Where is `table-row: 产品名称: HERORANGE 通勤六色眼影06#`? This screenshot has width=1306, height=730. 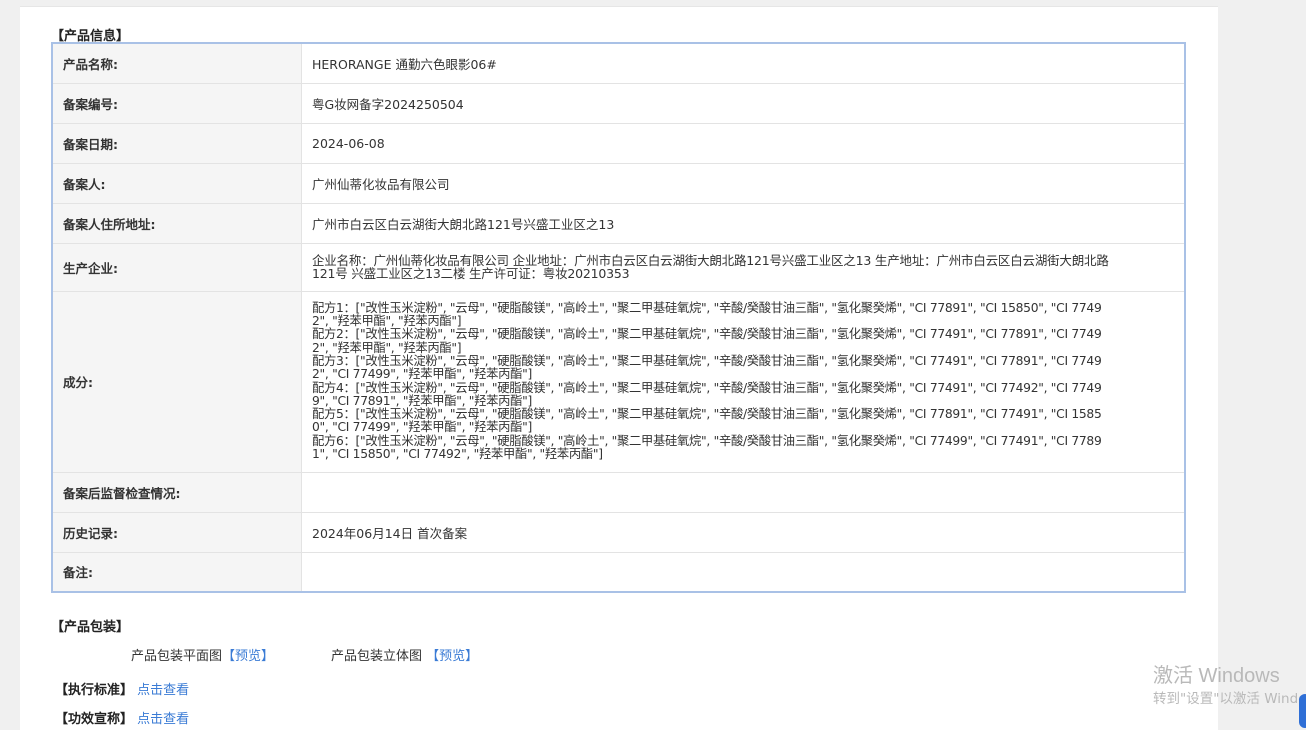
table-row: 产品名称: HERORANGE 通勤六色眼影06# is located at coordinates (618, 63).